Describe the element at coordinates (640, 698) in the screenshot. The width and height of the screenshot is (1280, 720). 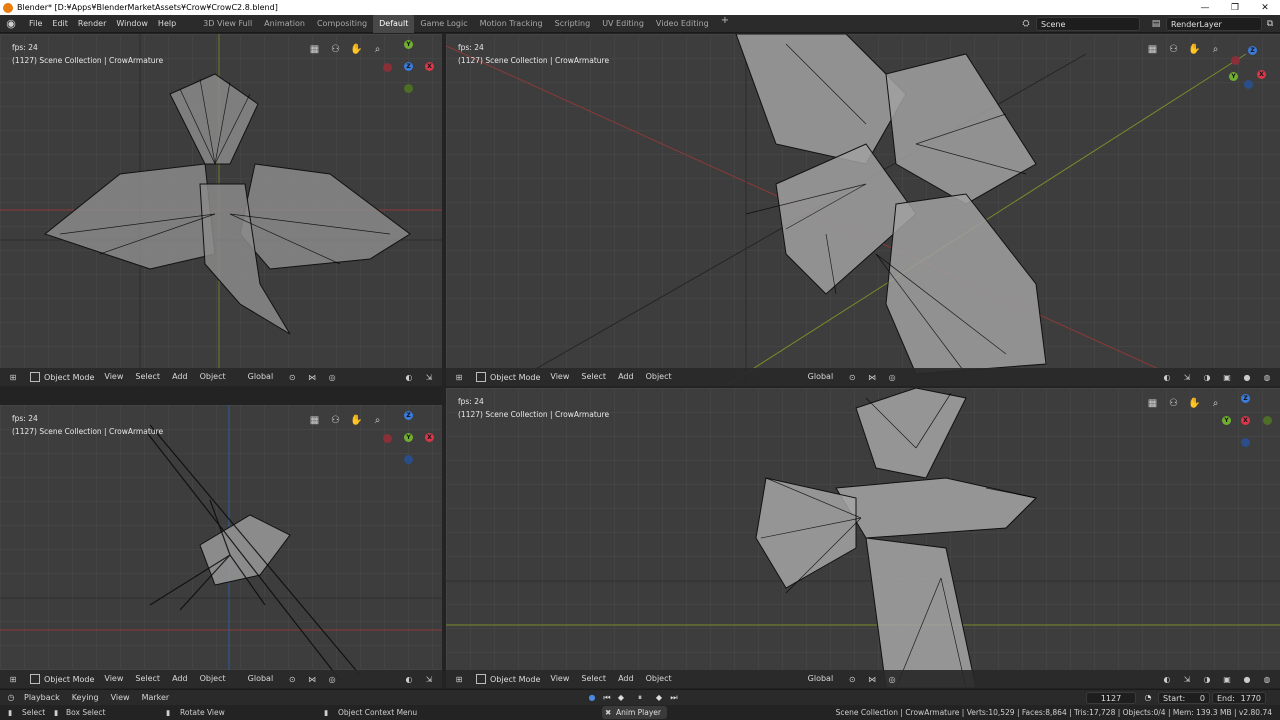
I see `pause-icon: ⏸` at that location.